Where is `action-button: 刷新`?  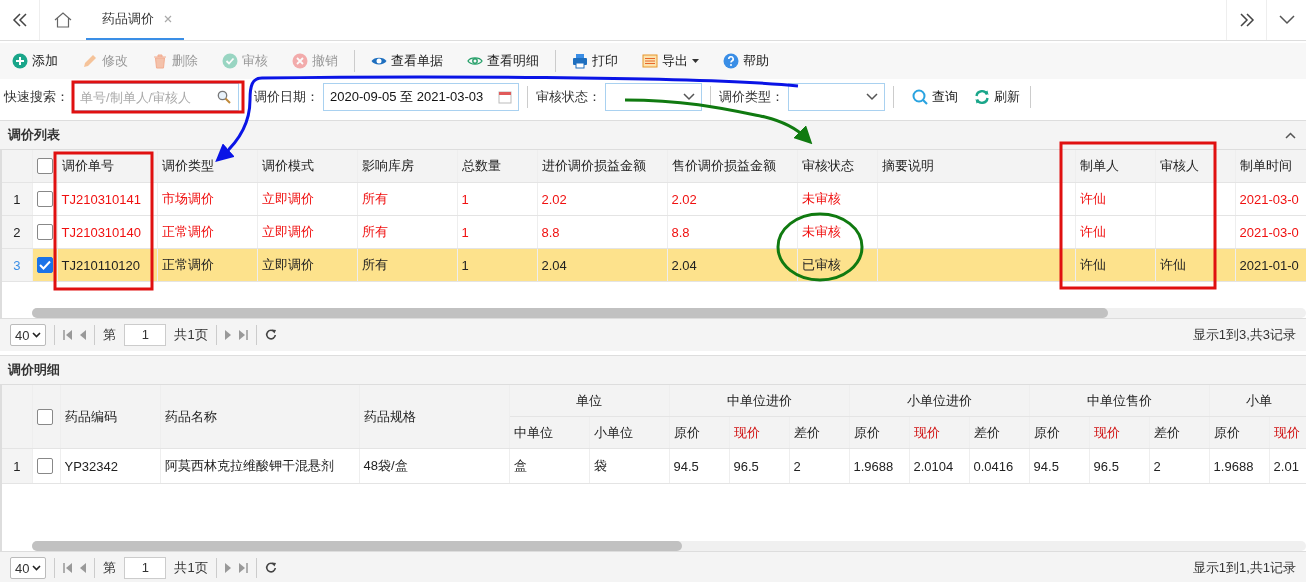 action-button: 刷新 is located at coordinates (997, 97).